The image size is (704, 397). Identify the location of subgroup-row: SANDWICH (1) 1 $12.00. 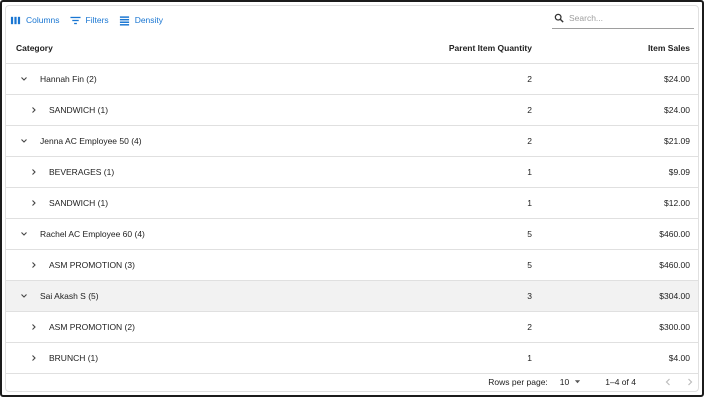
(352, 203).